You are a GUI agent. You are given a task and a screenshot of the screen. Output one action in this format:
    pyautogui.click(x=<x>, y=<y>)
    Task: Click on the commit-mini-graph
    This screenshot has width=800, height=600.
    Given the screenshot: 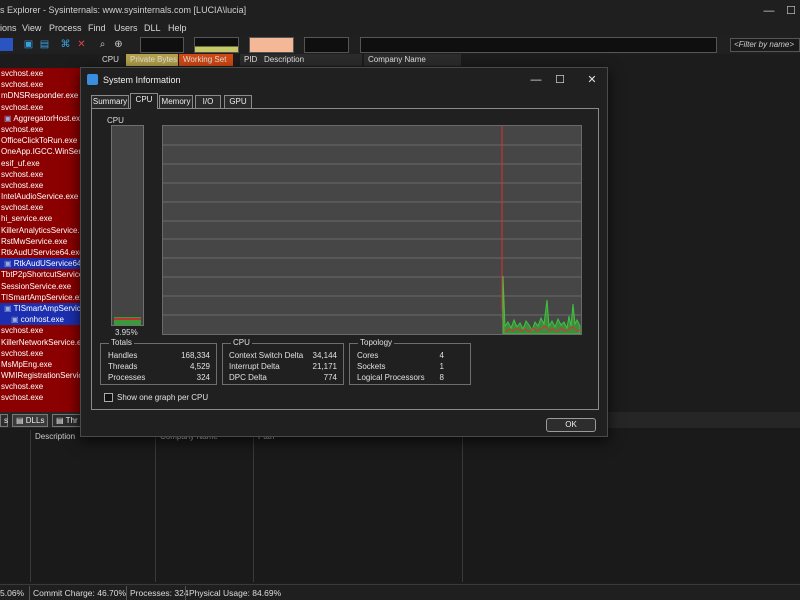 What is the action you would take?
    pyautogui.click(x=216, y=45)
    